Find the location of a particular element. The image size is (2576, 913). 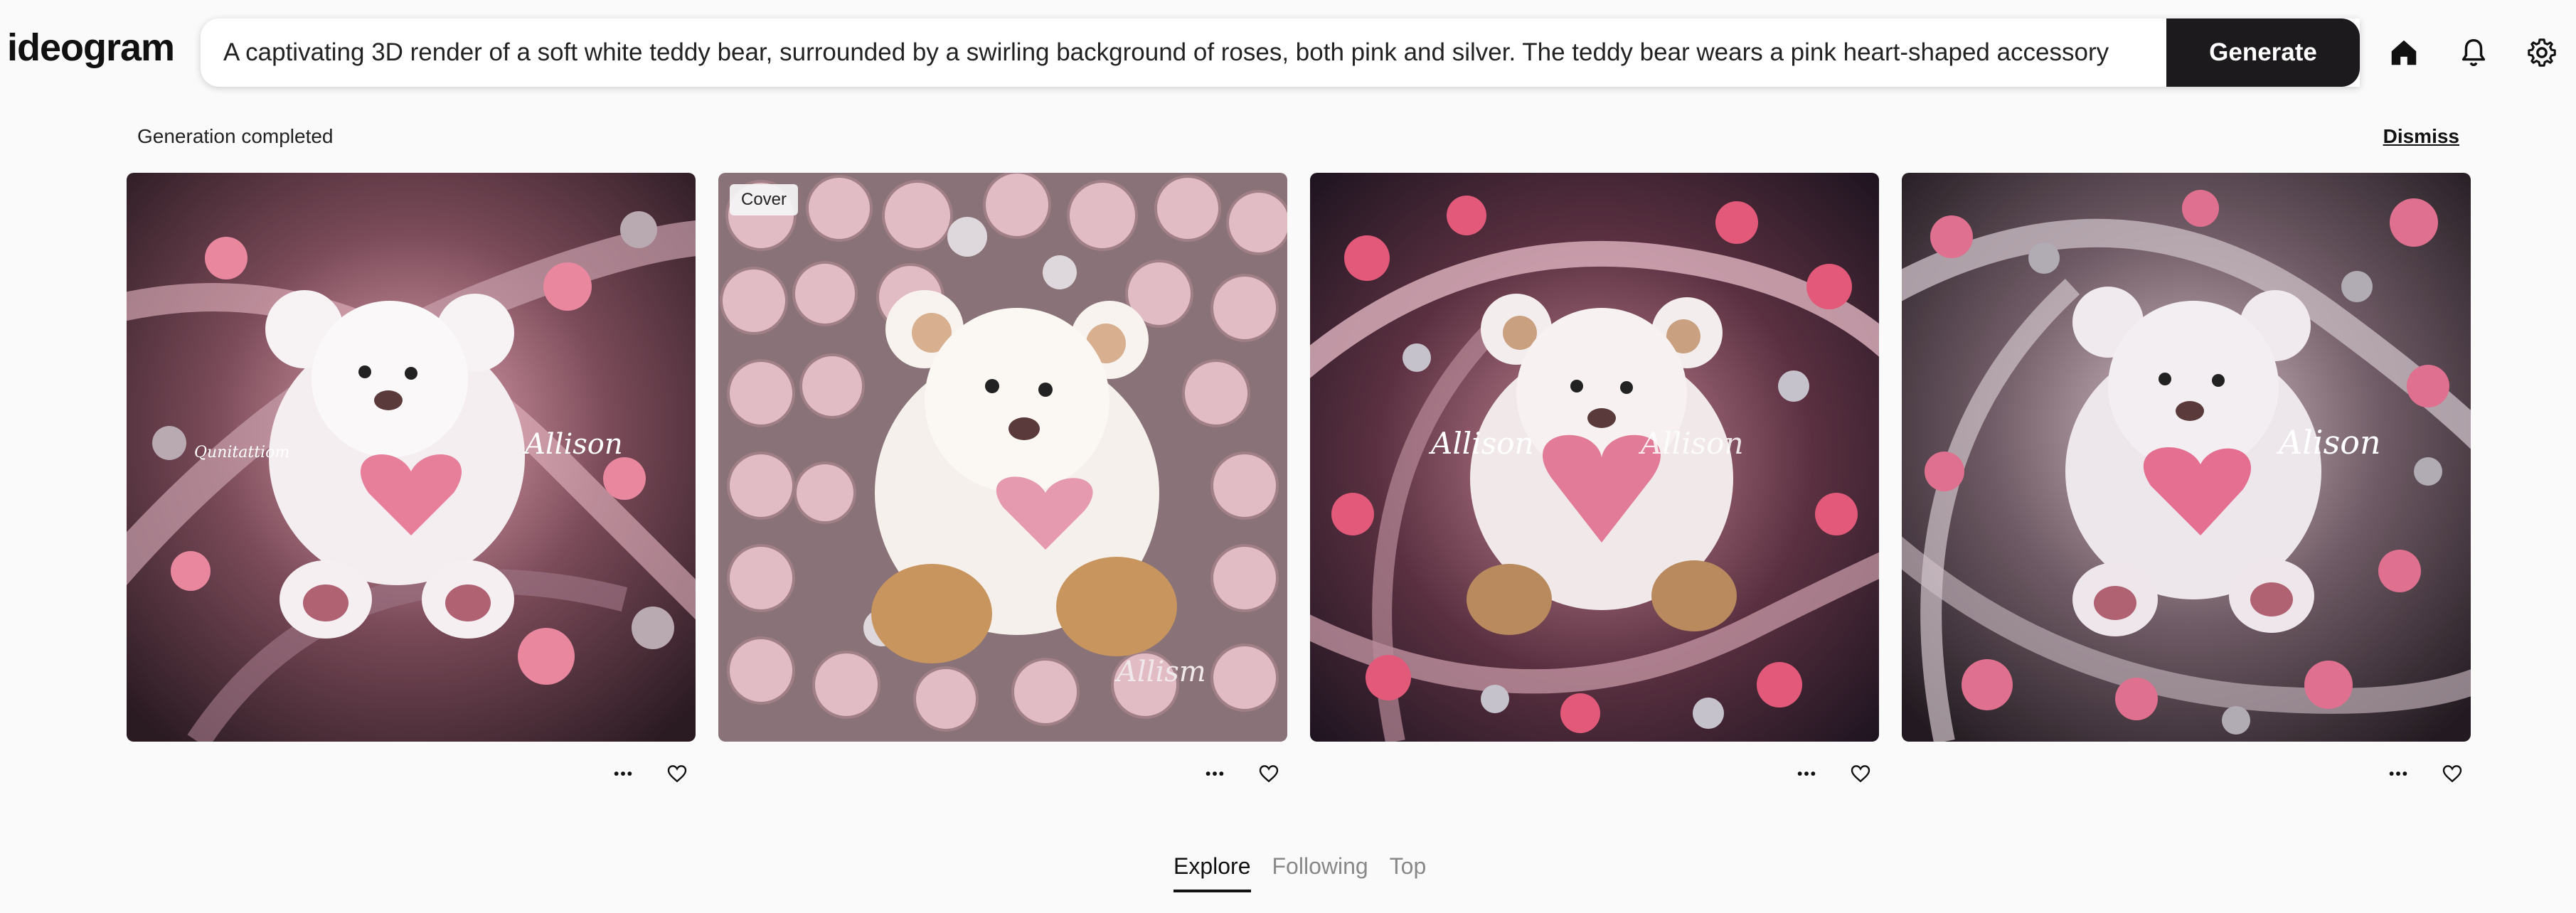

tab-top: Top is located at coordinates (1408, 873).